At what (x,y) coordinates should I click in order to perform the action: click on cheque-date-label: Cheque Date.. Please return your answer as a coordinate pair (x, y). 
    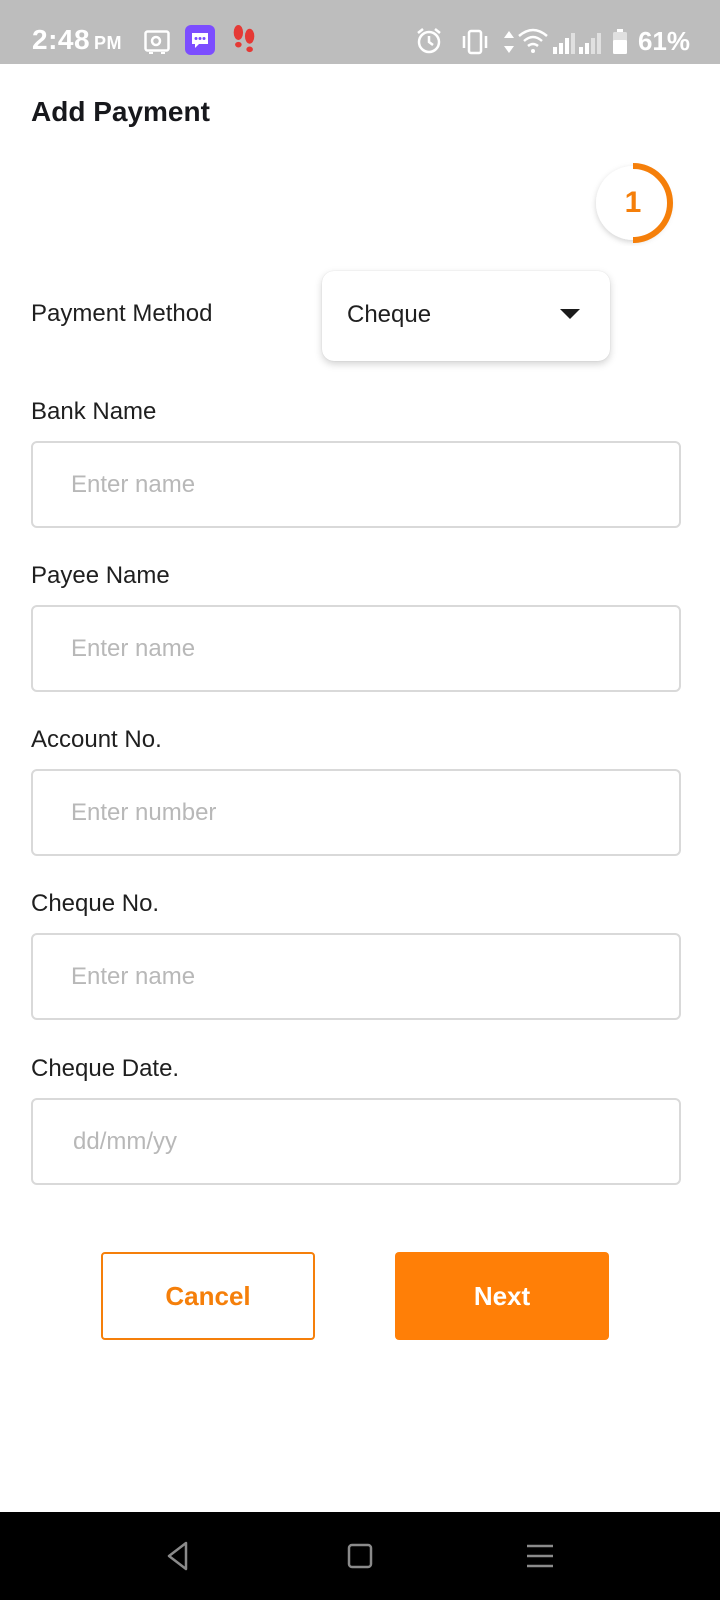
    Looking at the image, I should click on (105, 1068).